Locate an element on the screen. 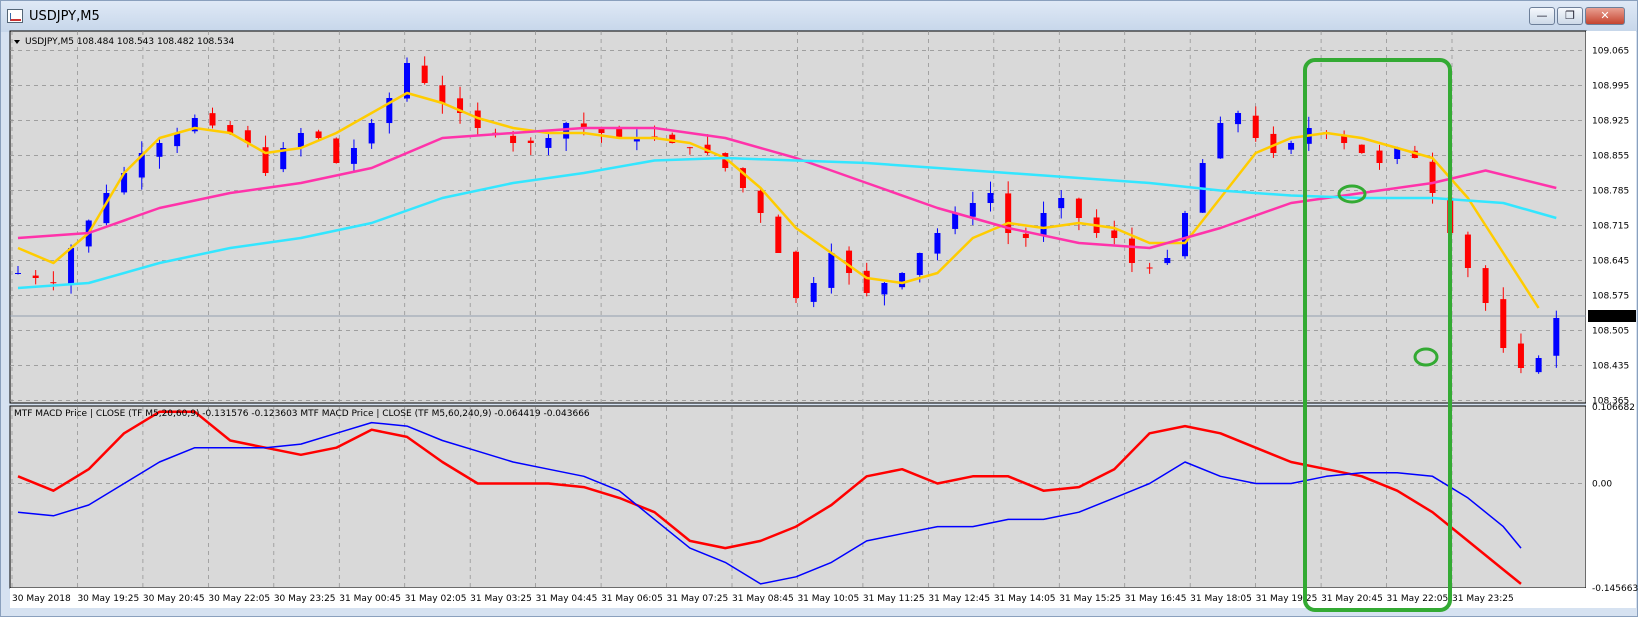 The image size is (1638, 617). time-axis-tick-label: 30 May 20:45 is located at coordinates (174, 599).